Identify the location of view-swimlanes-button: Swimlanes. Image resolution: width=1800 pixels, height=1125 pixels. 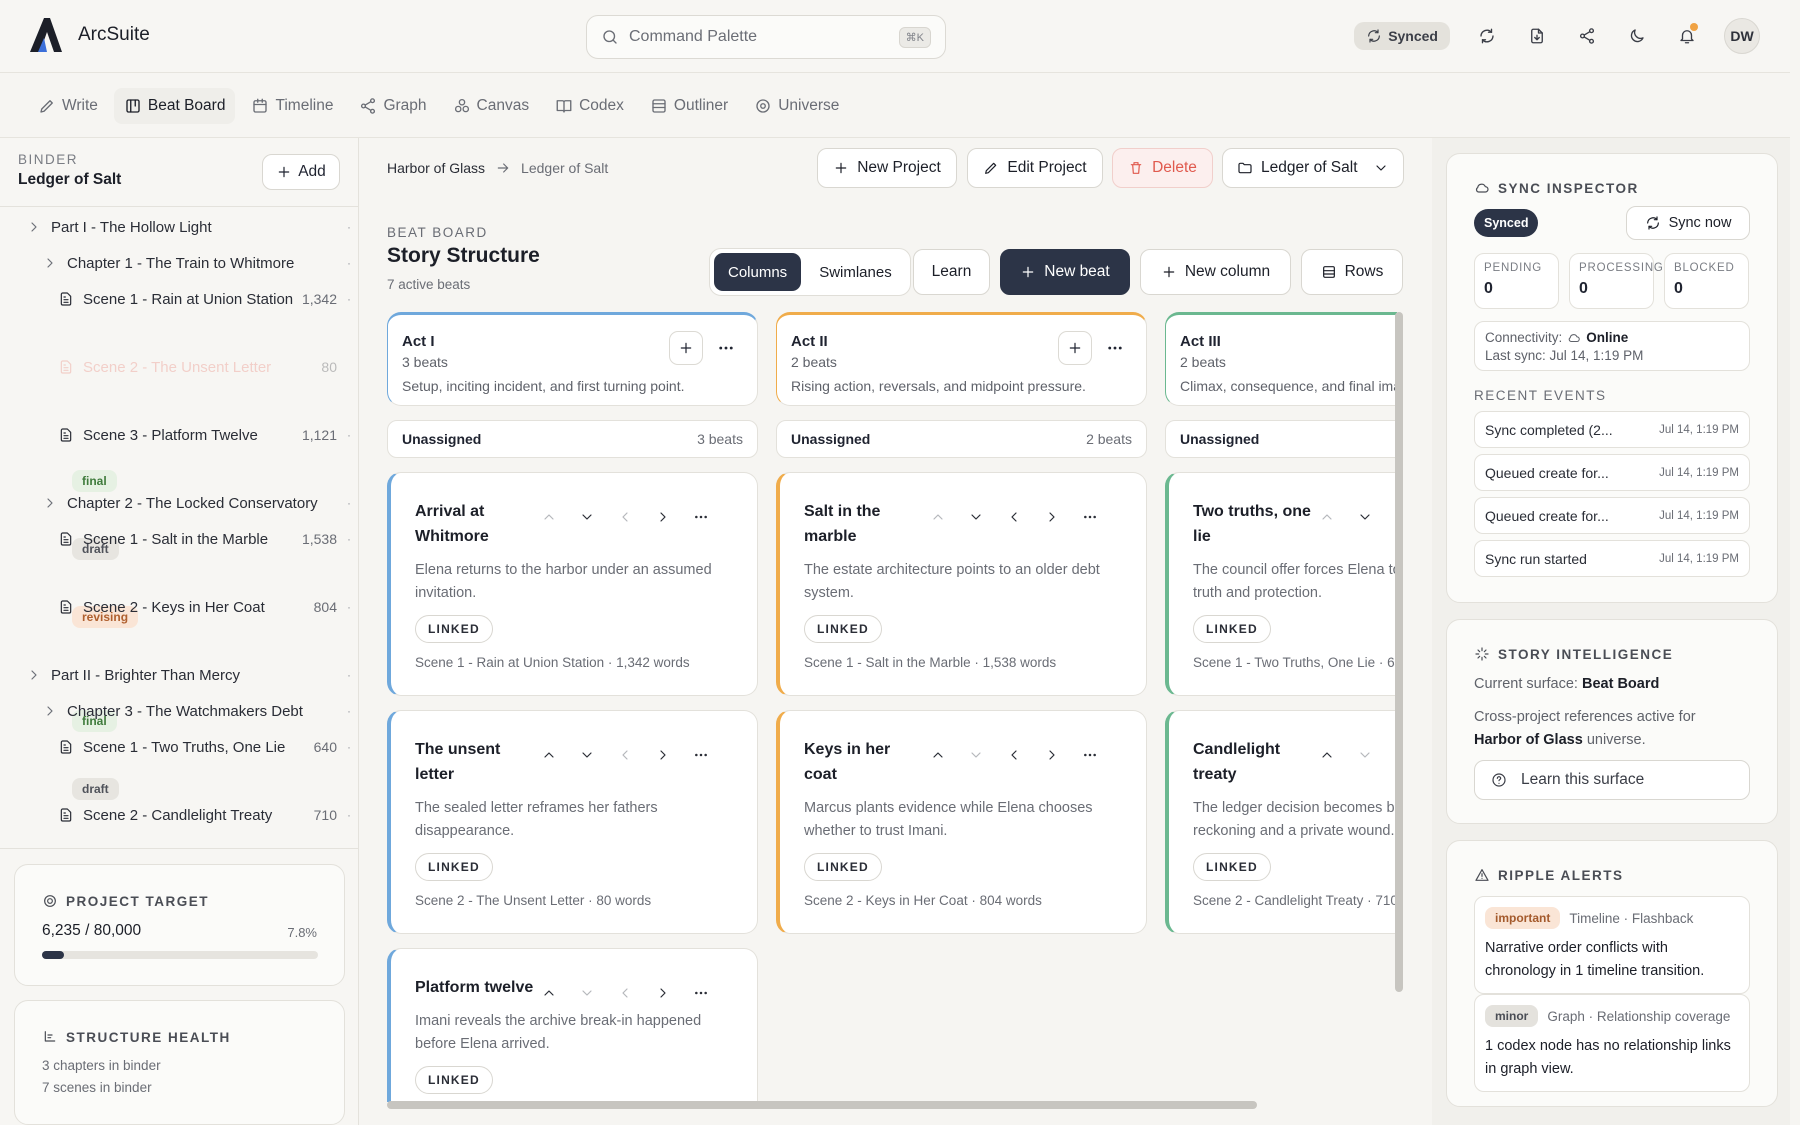
(855, 272).